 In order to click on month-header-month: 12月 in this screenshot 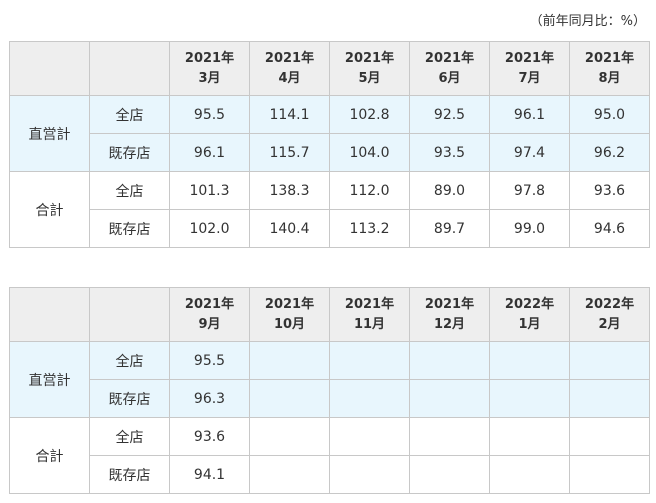, I will do `click(449, 324)`.